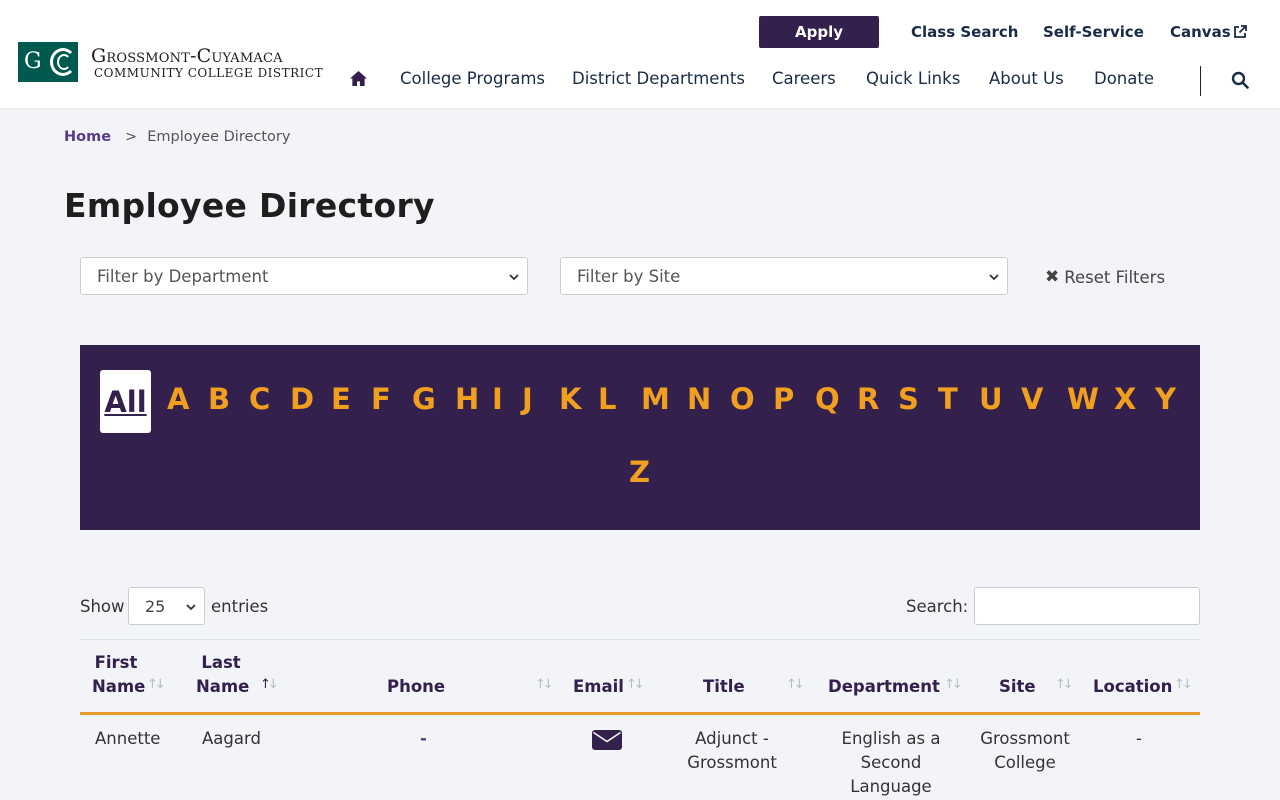  What do you see at coordinates (655, 399) in the screenshot?
I see `letter-filter-m: M` at bounding box center [655, 399].